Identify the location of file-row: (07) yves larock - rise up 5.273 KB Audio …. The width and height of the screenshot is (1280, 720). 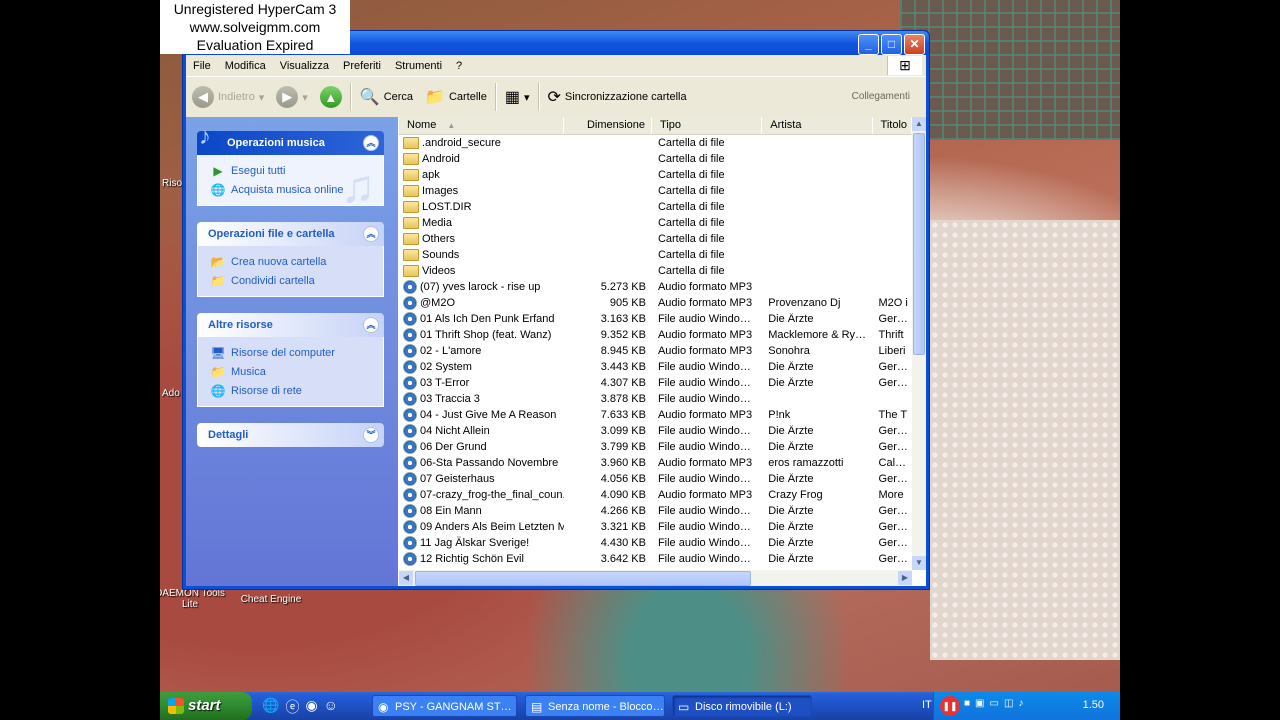
(655, 287).